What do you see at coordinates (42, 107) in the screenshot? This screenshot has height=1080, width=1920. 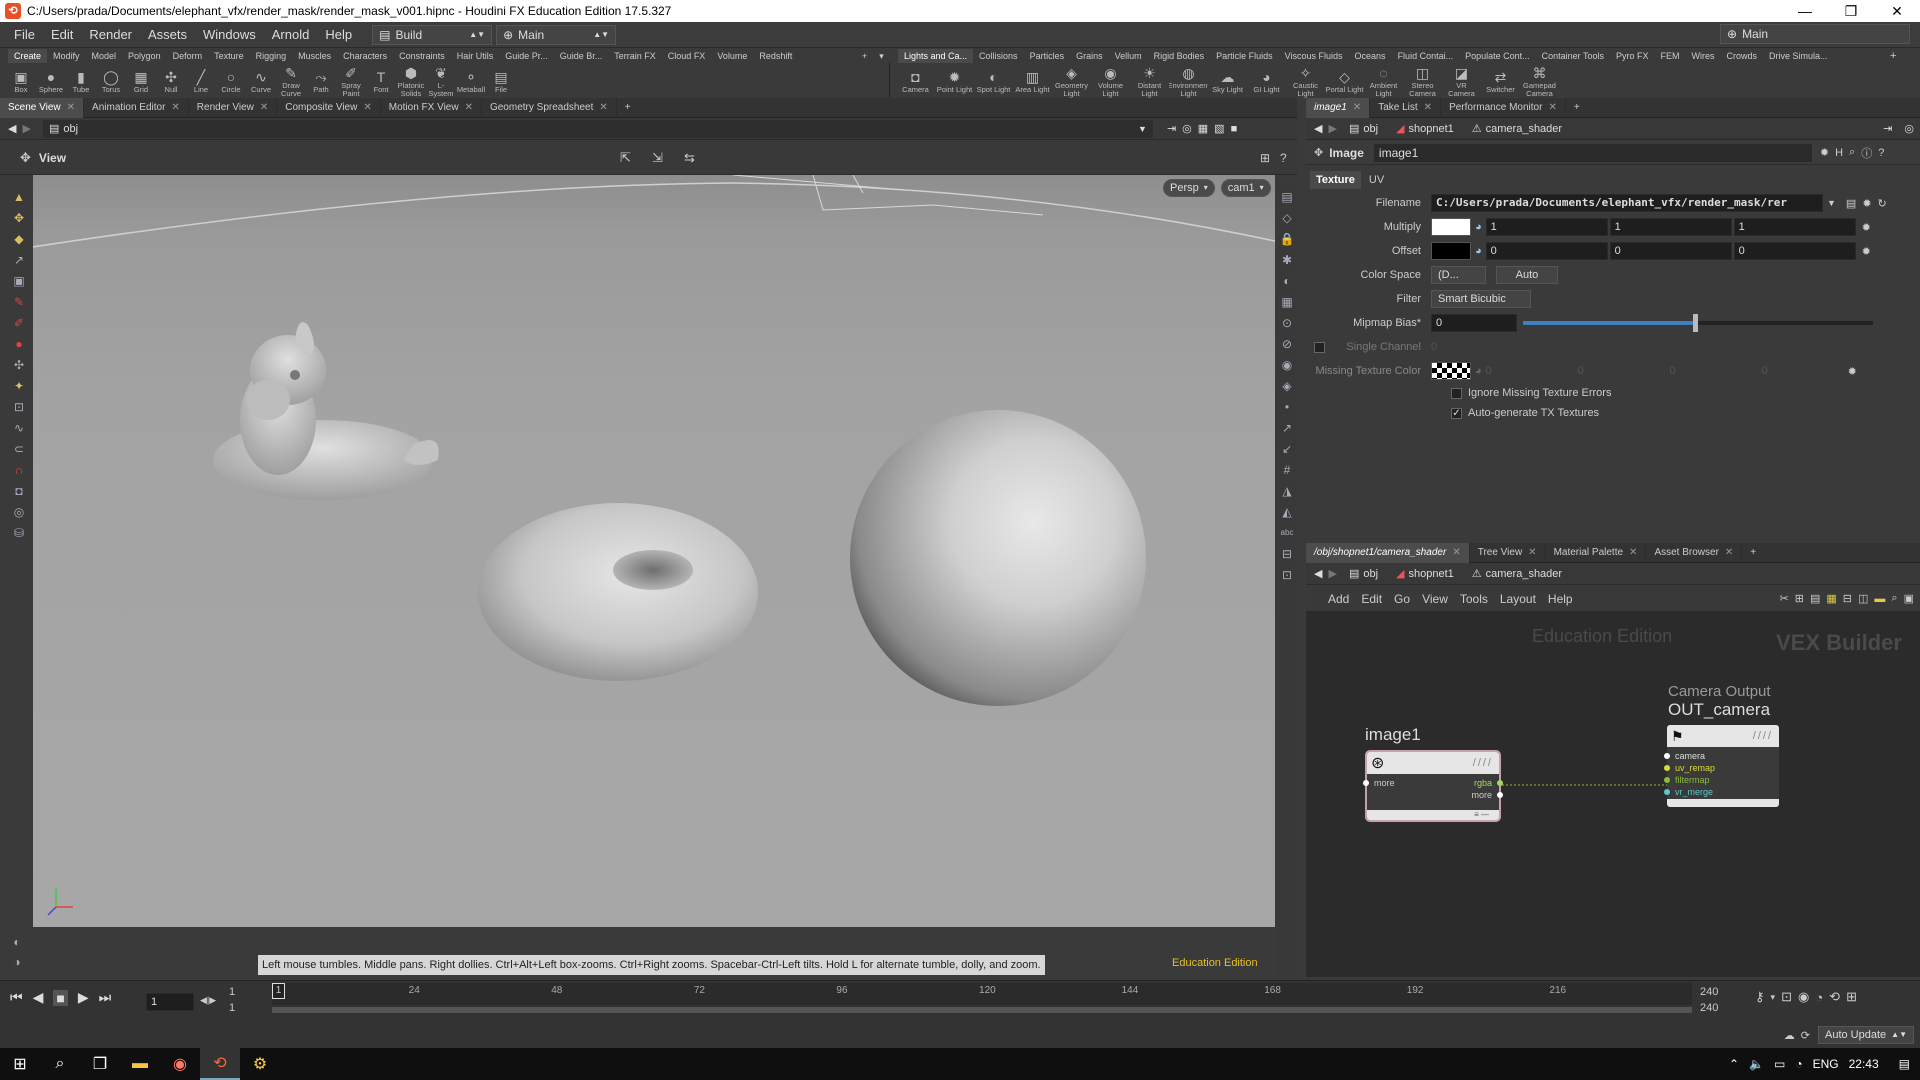 I see `tab-scene-view: Scene View ✕` at bounding box center [42, 107].